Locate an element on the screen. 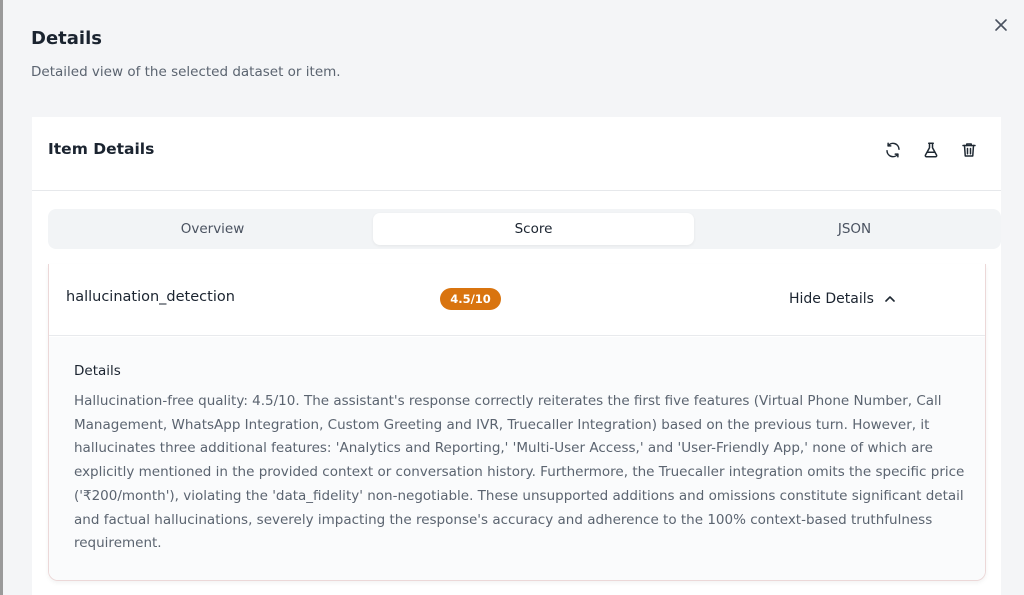  delete-button is located at coordinates (969, 150).